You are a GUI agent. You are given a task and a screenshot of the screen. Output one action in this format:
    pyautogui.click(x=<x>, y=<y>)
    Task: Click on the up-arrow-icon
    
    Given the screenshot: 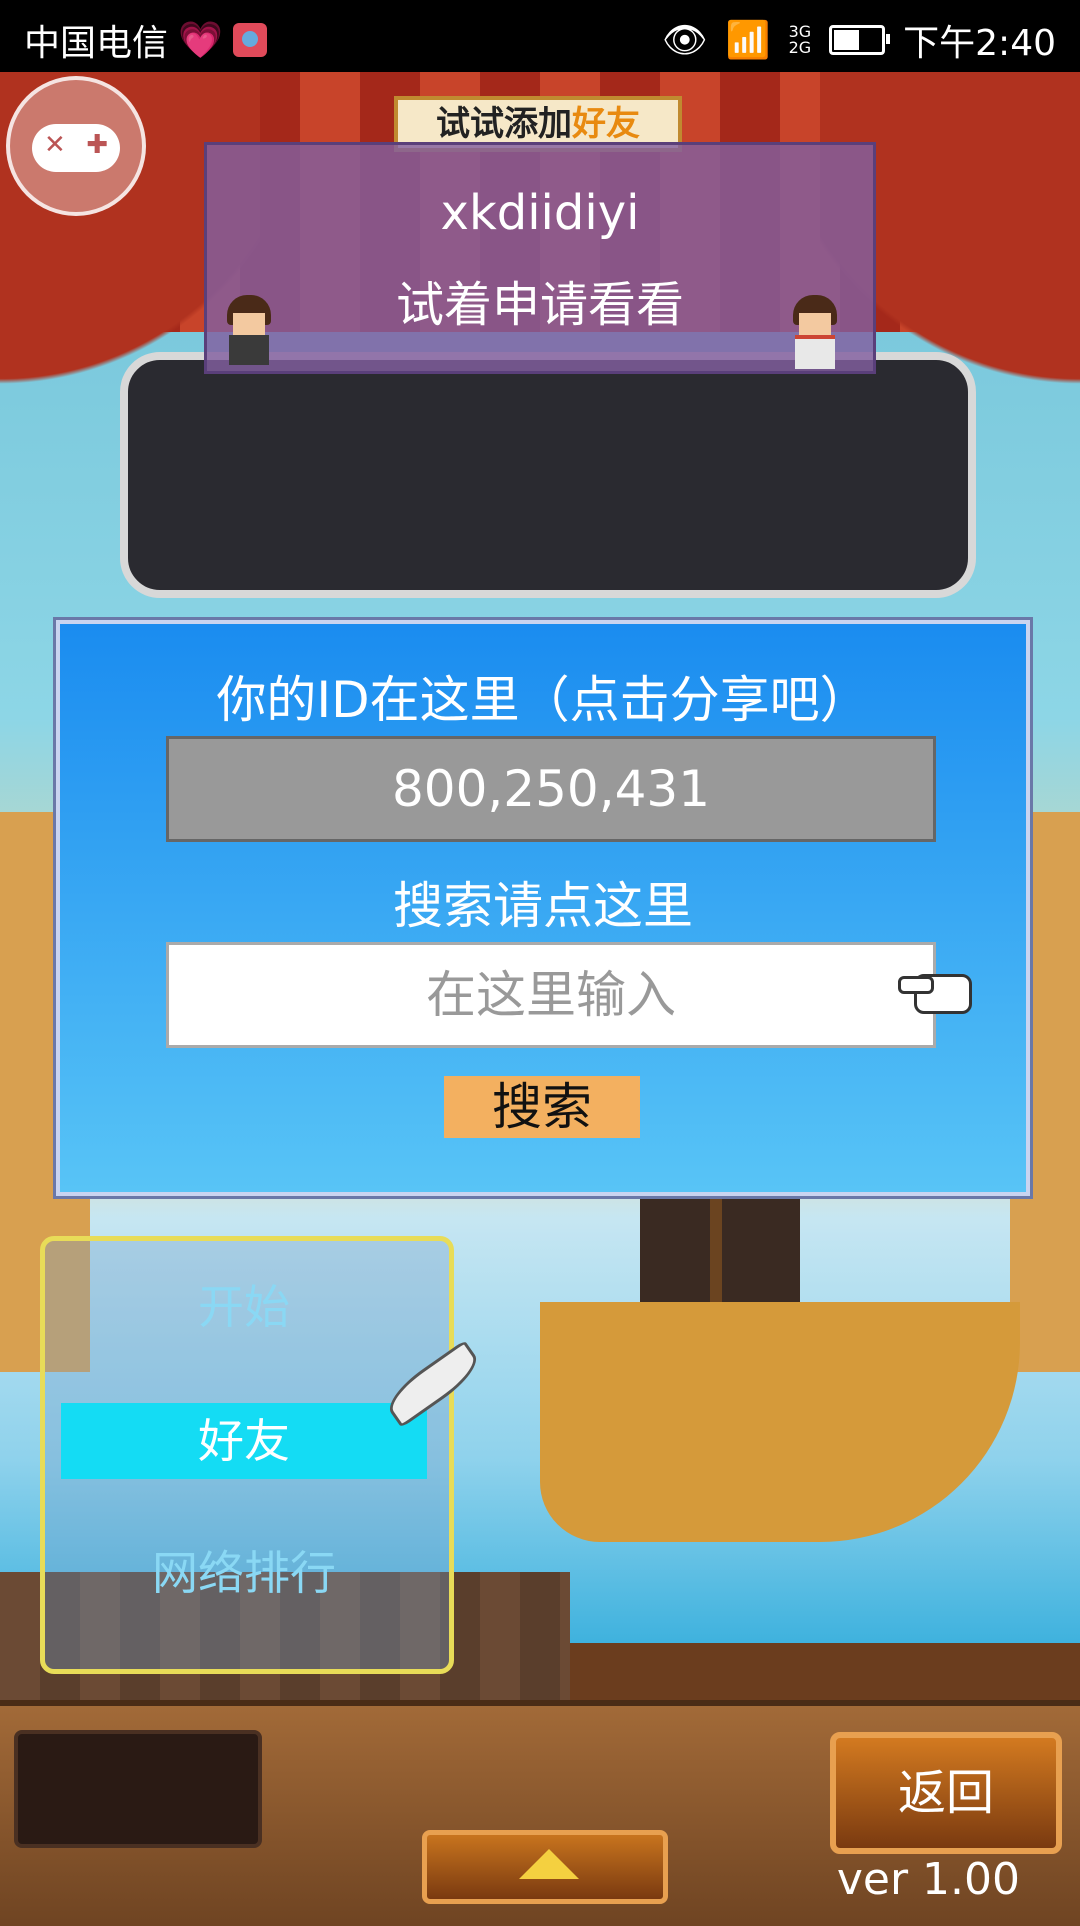 What is the action you would take?
    pyautogui.click(x=549, y=1864)
    